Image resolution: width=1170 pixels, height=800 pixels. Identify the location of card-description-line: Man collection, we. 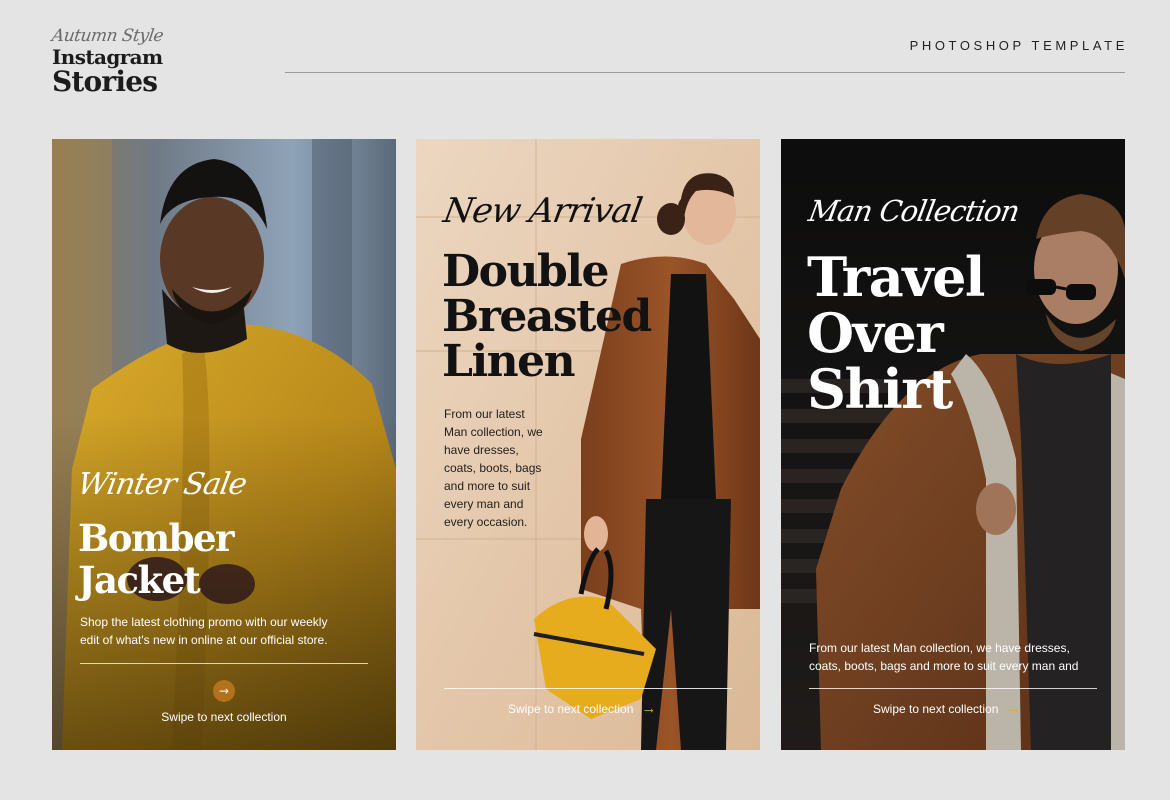
(493, 432).